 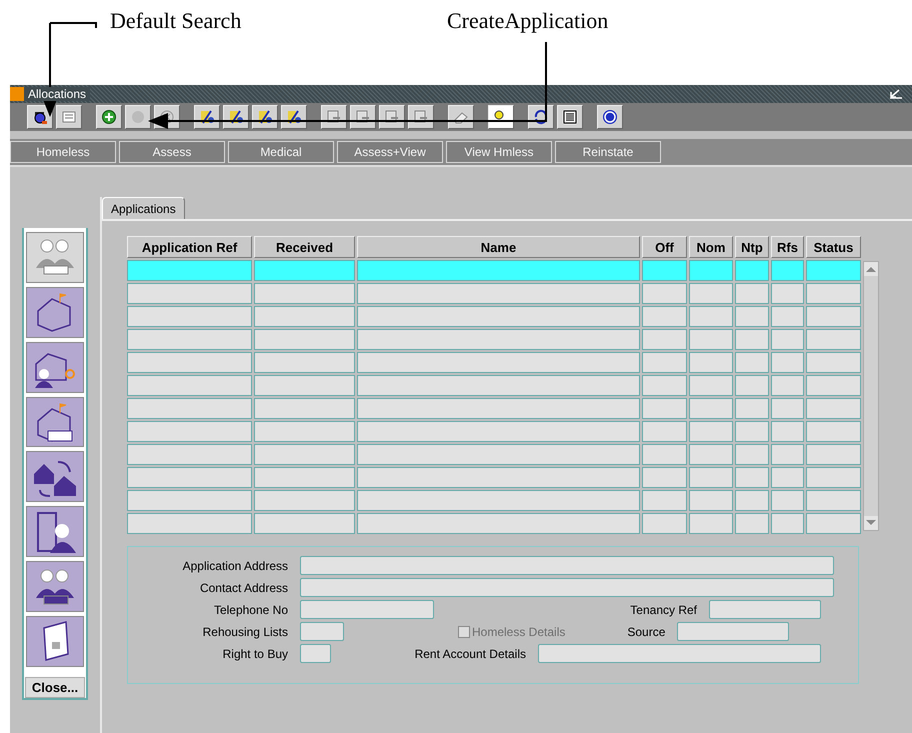 What do you see at coordinates (871, 396) in the screenshot?
I see `scrollbar` at bounding box center [871, 396].